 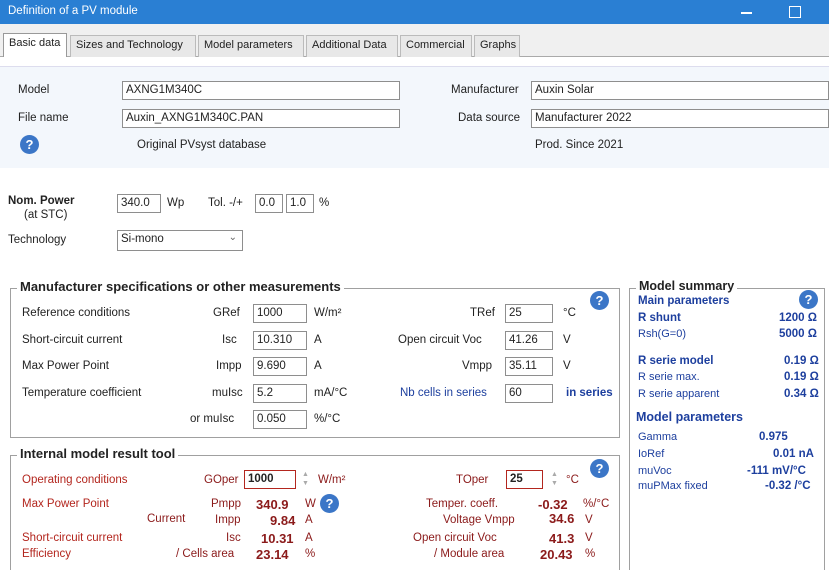 I want to click on toper-spinner: ▲ ▼, so click(x=554, y=479).